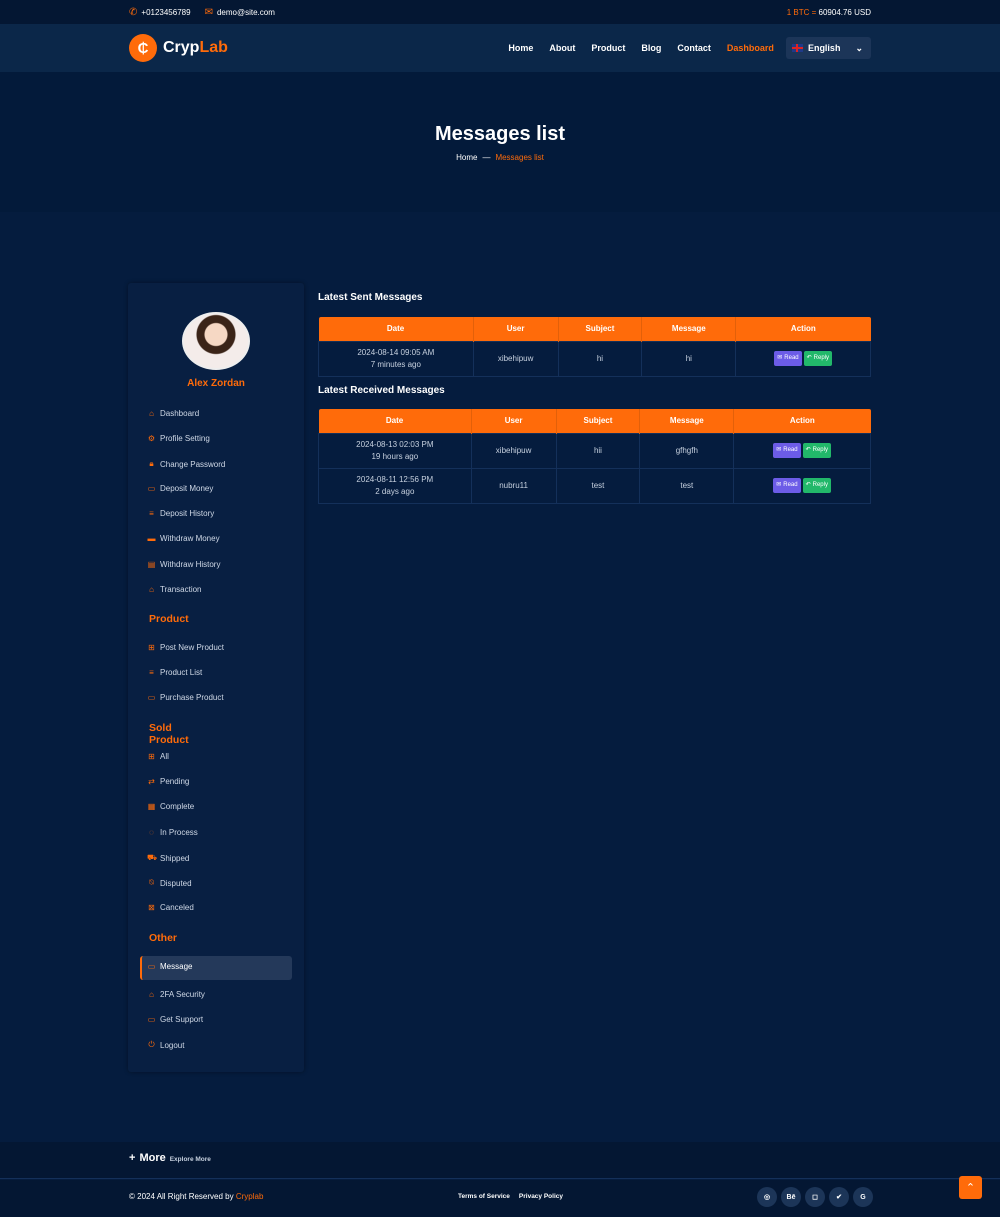 The height and width of the screenshot is (1217, 1000). What do you see at coordinates (196, 1196) in the screenshot?
I see `copyright: © 2024 All Right Reserved by Cryplab` at bounding box center [196, 1196].